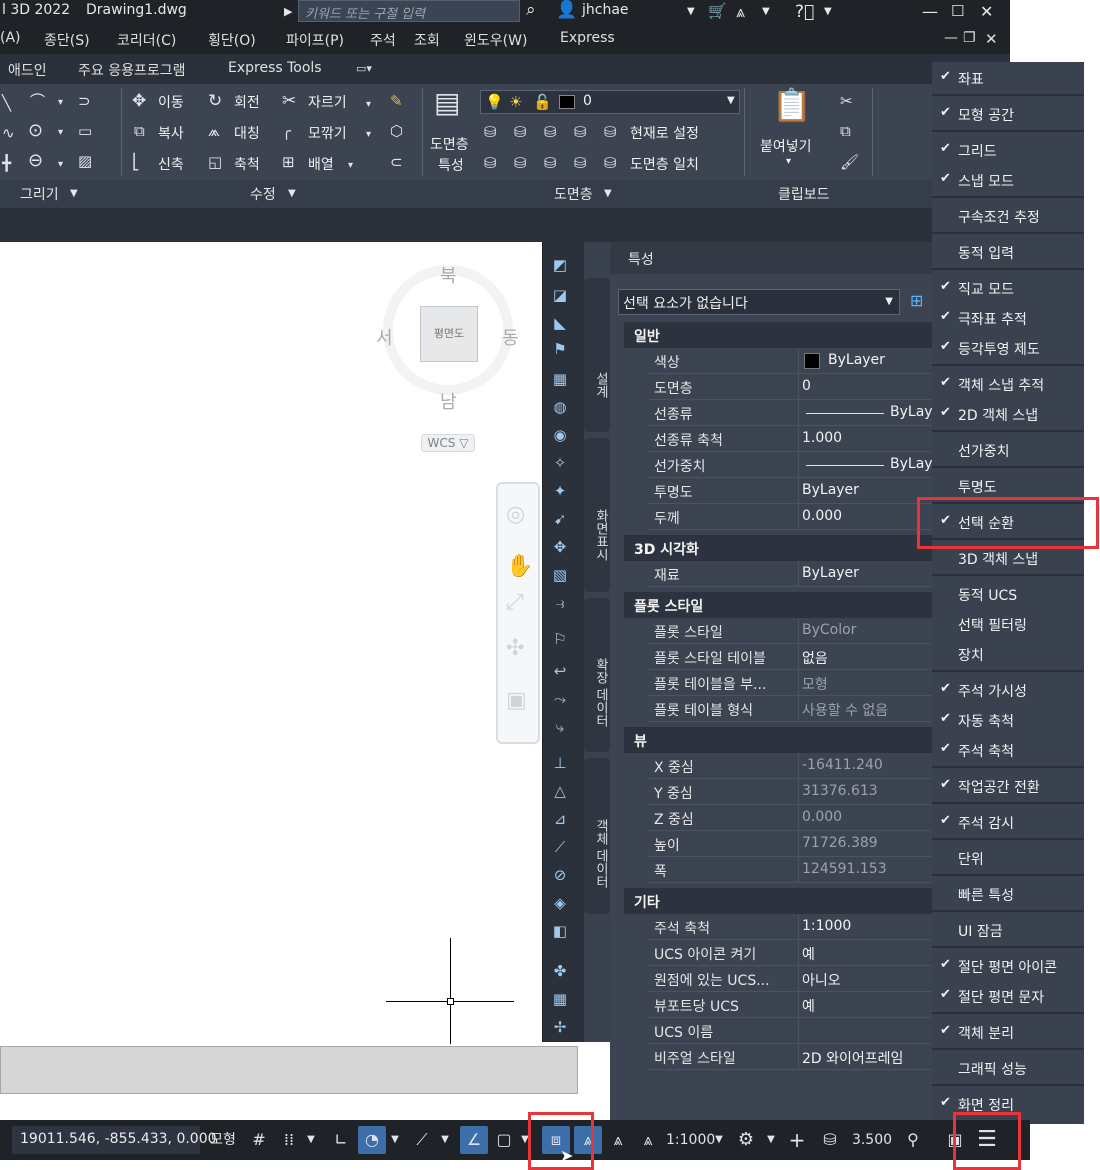 This screenshot has width=1100, height=1170. I want to click on property-row: 도면층 0, so click(790, 387).